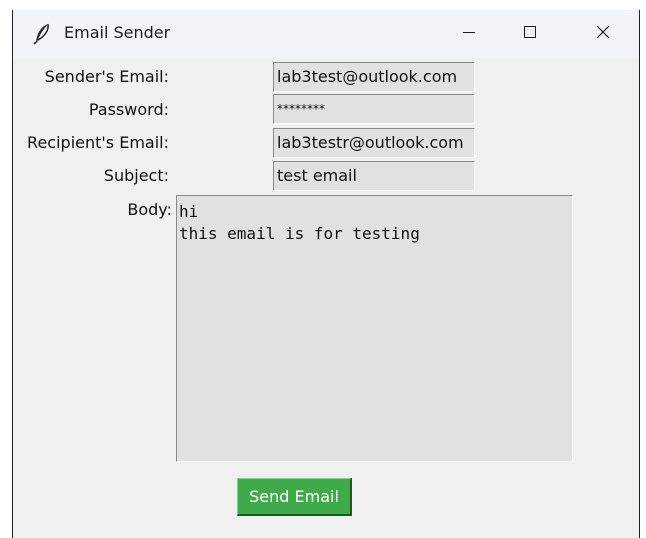 The height and width of the screenshot is (538, 646). What do you see at coordinates (374, 77) in the screenshot?
I see `sender-email-field: lab3test@outlook.com` at bounding box center [374, 77].